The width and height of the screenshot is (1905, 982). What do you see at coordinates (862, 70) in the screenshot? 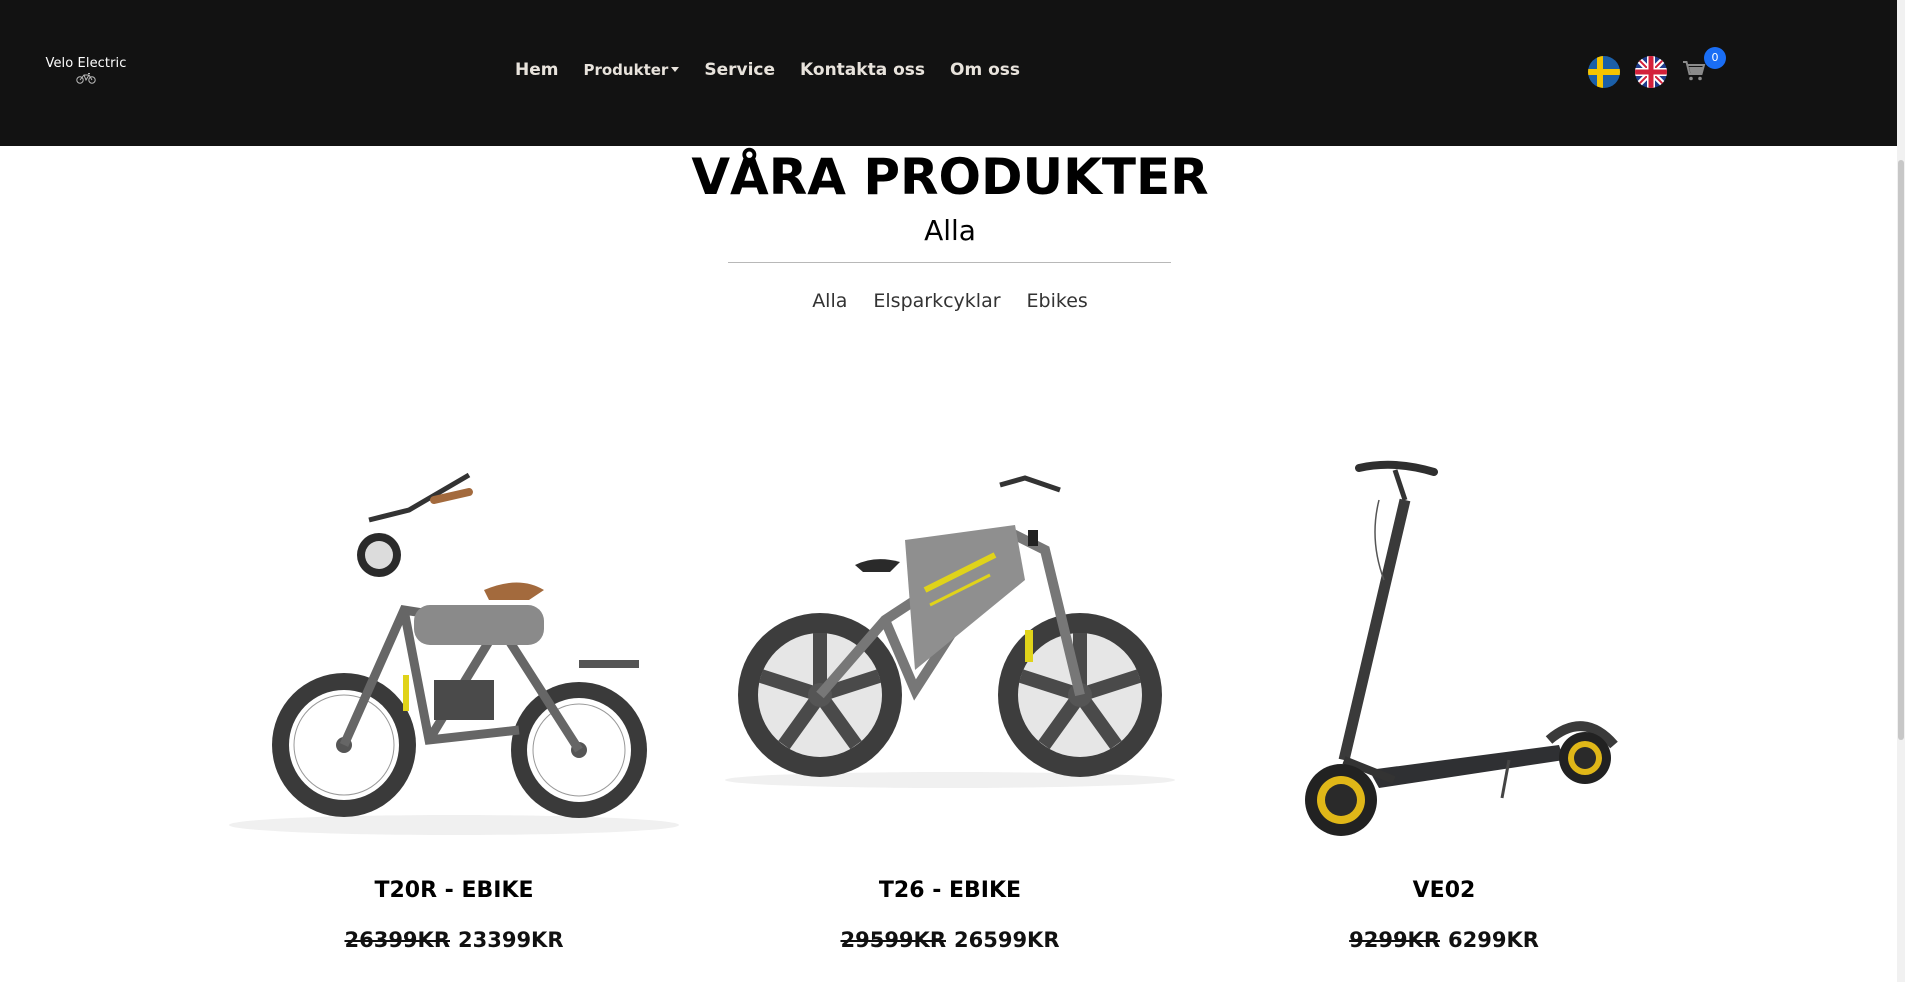
I see `nav-item-kontakta-oss: Kontakta oss` at bounding box center [862, 70].